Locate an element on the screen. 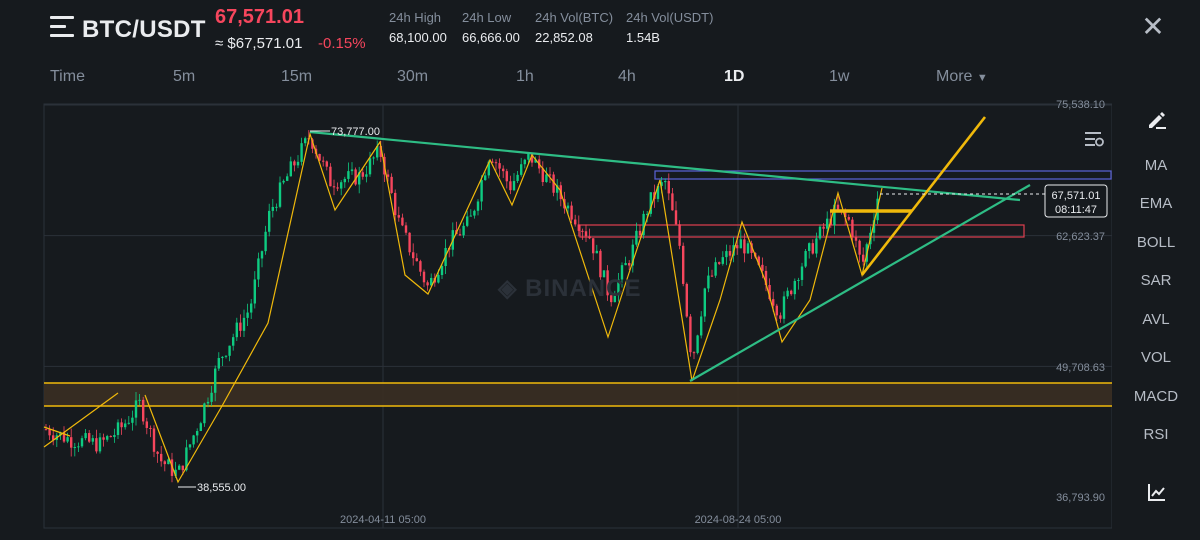 The image size is (1200, 540). indicator-ma: MA is located at coordinates (1156, 165).